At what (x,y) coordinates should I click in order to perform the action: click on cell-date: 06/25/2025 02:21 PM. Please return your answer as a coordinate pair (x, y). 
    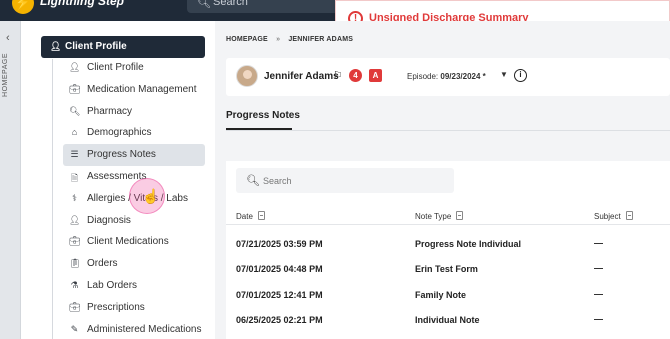
    Looking at the image, I should click on (279, 319).